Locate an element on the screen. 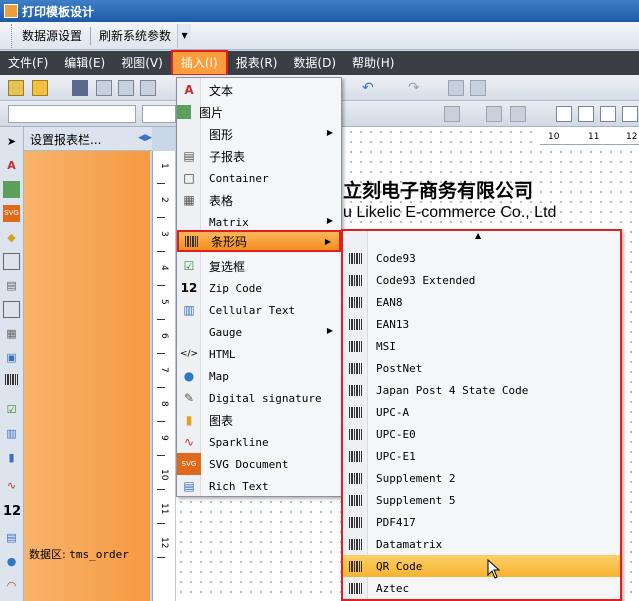  insert-menu-item-label: 表格 is located at coordinates (221, 200).